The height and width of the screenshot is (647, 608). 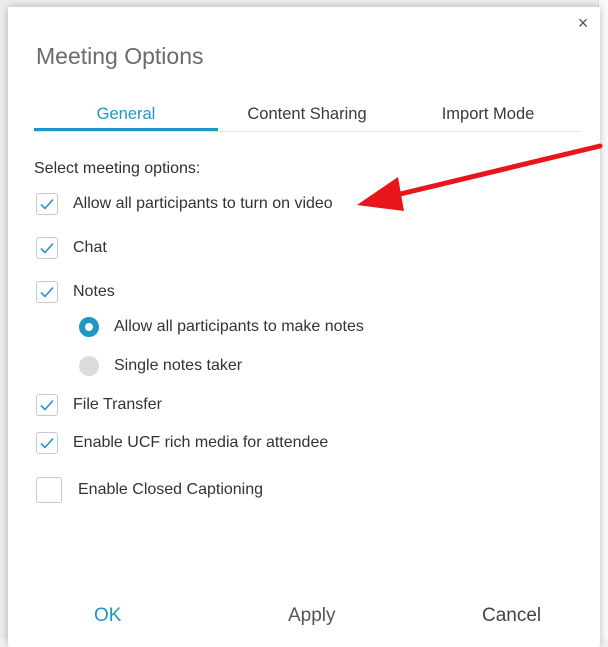 What do you see at coordinates (71, 248) in the screenshot?
I see `option-chat: Chat` at bounding box center [71, 248].